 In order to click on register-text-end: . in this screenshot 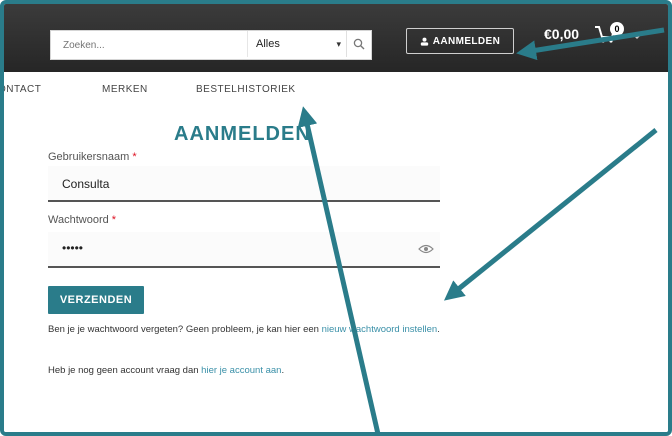, I will do `click(283, 370)`.